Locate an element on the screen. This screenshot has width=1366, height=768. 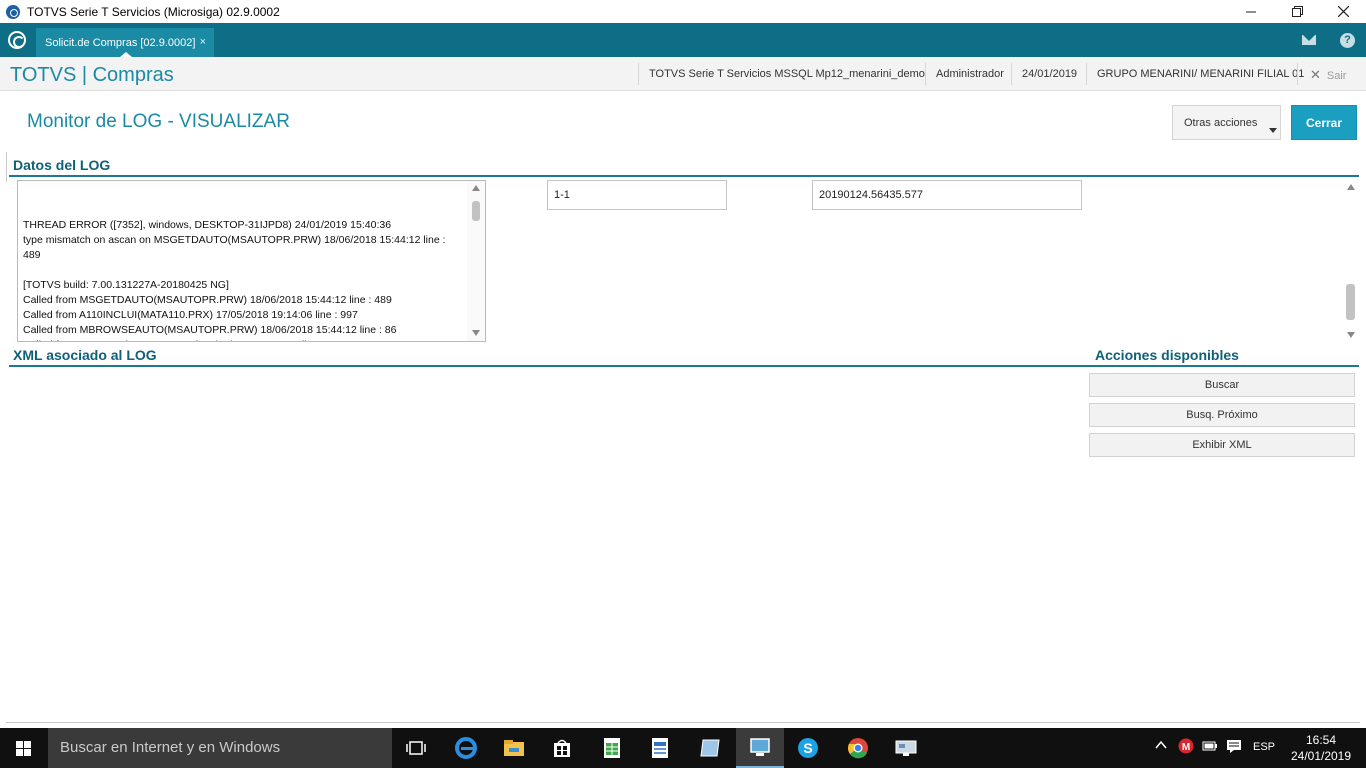
otras-acciones-button: Otras acciones is located at coordinates (1226, 122).